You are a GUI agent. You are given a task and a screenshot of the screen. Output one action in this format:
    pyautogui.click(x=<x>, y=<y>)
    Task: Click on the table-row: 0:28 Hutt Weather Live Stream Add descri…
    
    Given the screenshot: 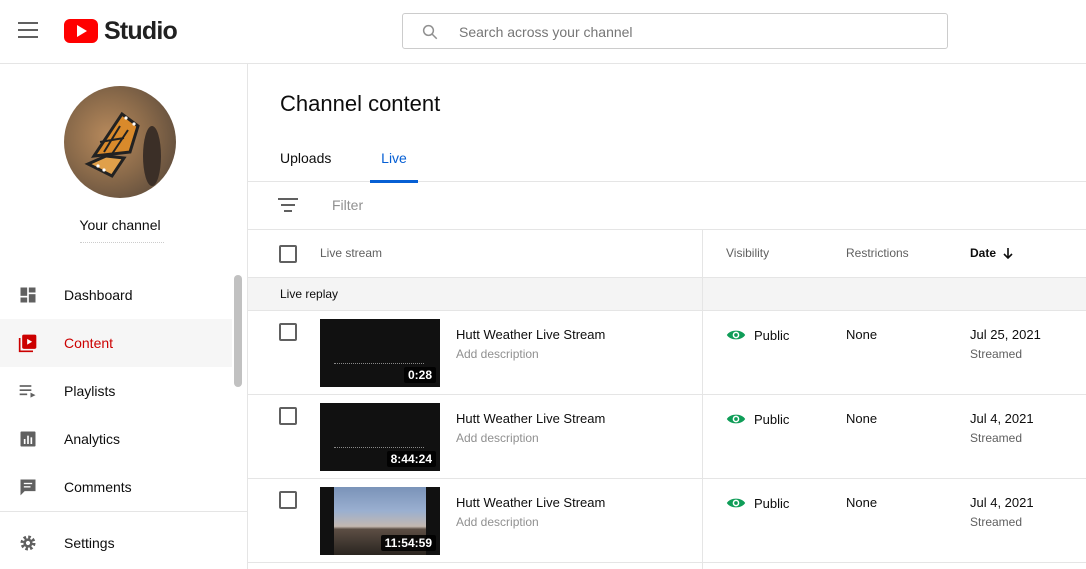 What is the action you would take?
    pyautogui.click(x=667, y=353)
    